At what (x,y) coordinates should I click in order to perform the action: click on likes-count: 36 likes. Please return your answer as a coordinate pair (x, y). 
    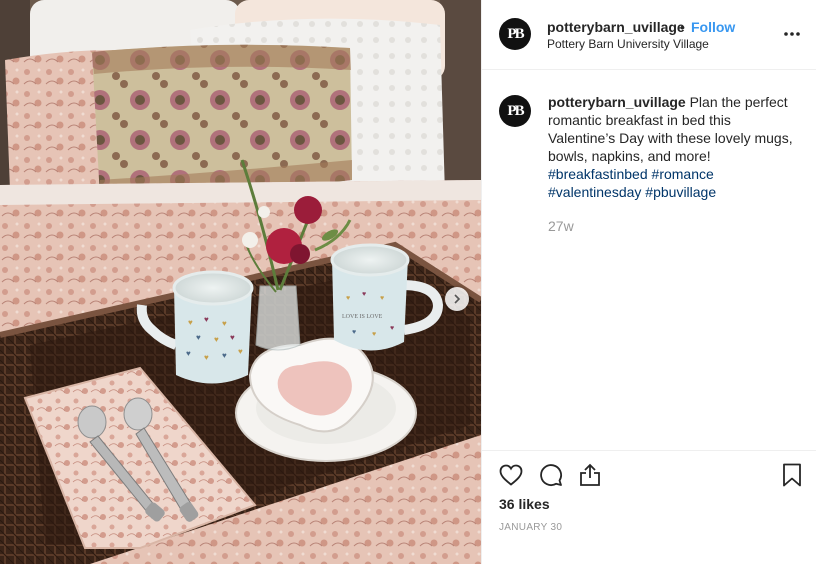
    Looking at the image, I should click on (524, 504).